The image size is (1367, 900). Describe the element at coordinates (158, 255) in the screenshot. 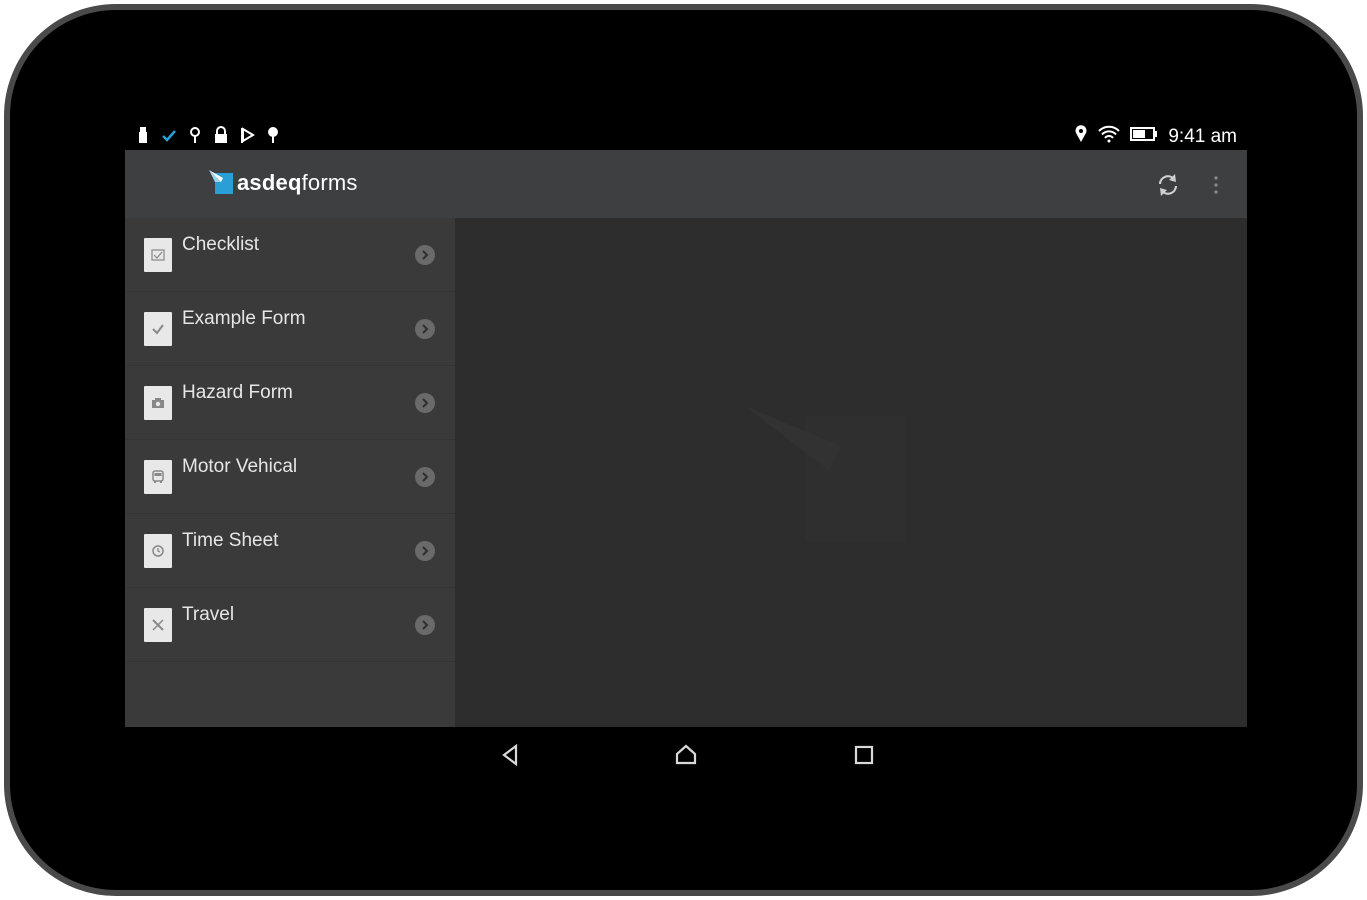

I see `checklist-icon` at that location.